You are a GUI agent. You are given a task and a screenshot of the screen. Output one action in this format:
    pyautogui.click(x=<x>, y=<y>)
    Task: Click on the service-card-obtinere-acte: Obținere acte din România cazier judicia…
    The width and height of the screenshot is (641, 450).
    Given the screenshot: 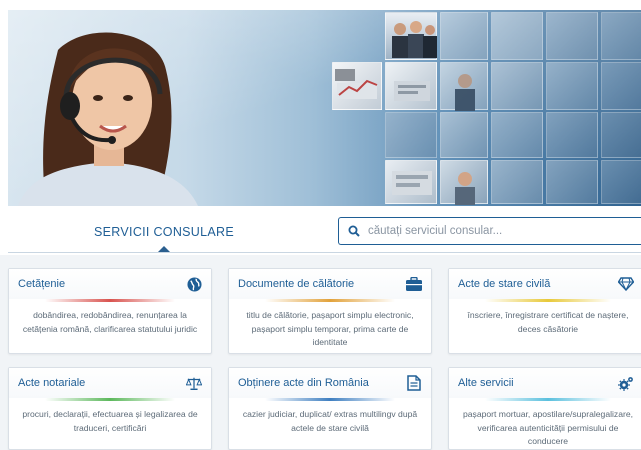 What is the action you would take?
    pyautogui.click(x=330, y=408)
    